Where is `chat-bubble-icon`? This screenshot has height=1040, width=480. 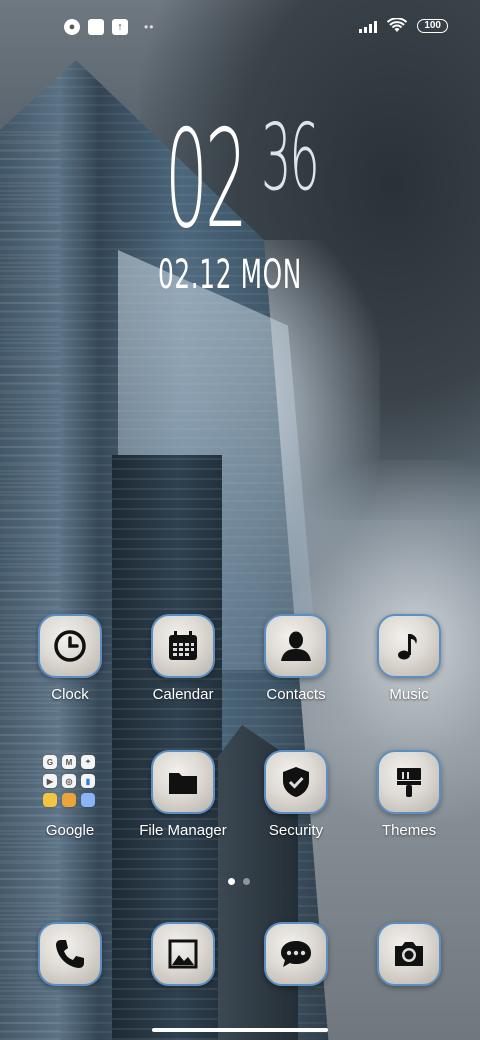 chat-bubble-icon is located at coordinates (296, 954).